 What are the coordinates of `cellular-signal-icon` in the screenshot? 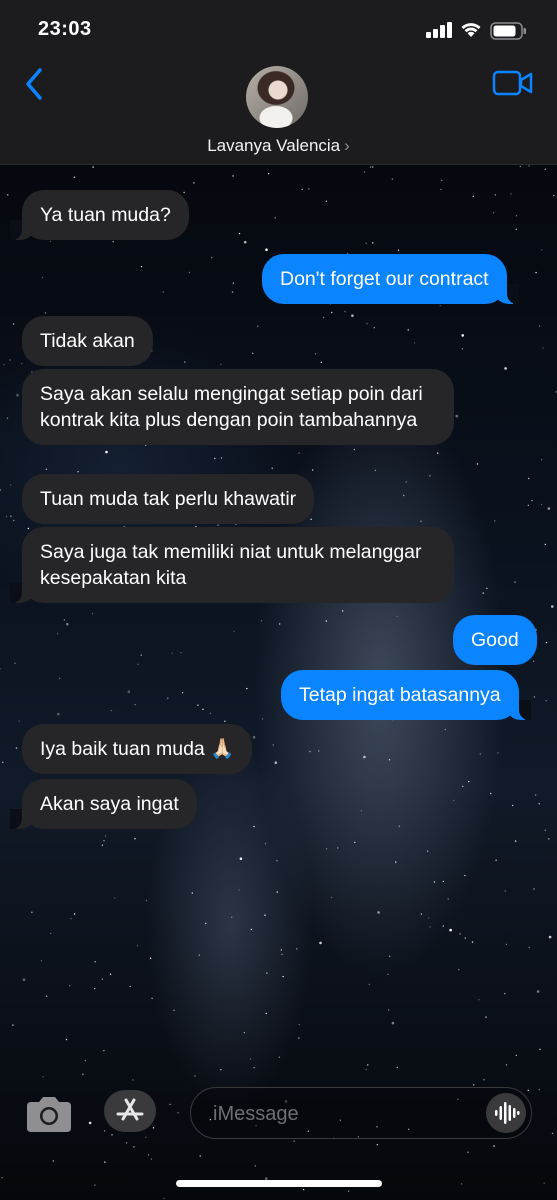 It's located at (439, 30).